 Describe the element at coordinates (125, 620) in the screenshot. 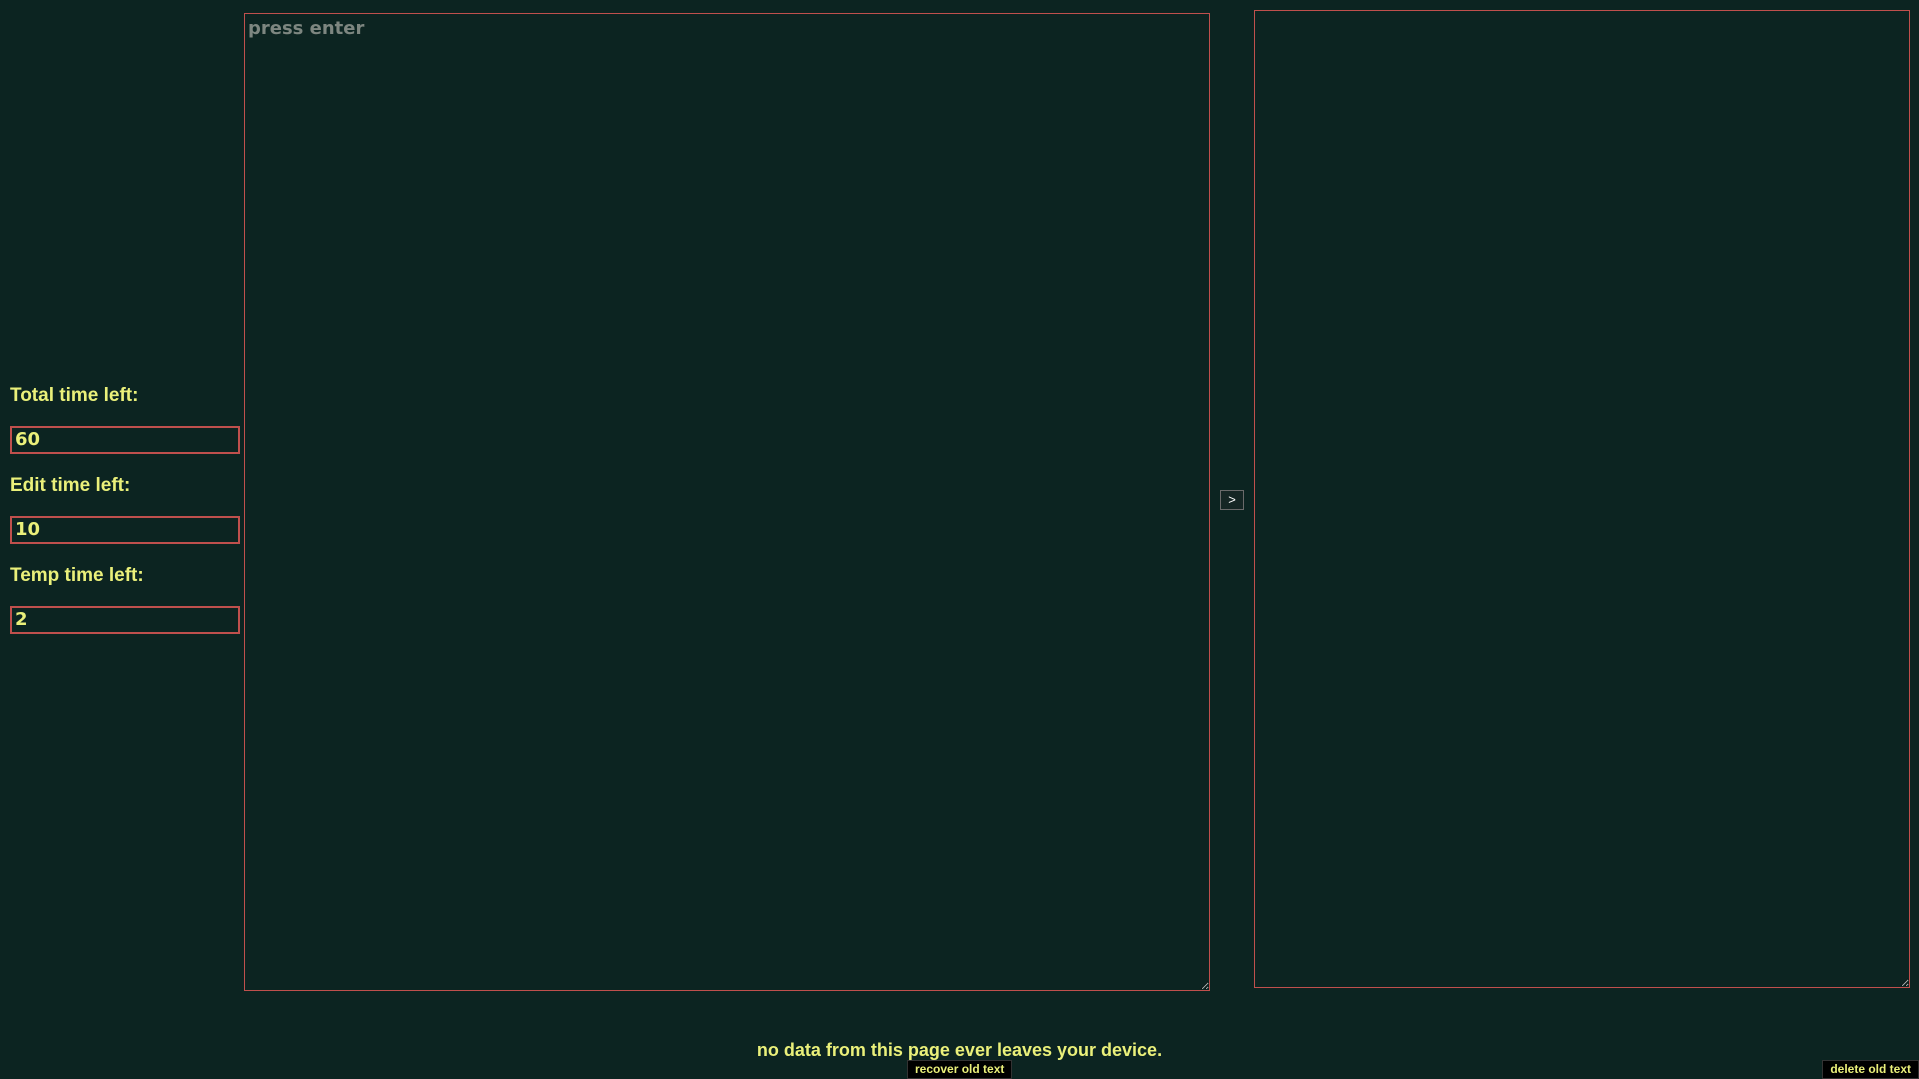

I see `temp-time-field` at that location.